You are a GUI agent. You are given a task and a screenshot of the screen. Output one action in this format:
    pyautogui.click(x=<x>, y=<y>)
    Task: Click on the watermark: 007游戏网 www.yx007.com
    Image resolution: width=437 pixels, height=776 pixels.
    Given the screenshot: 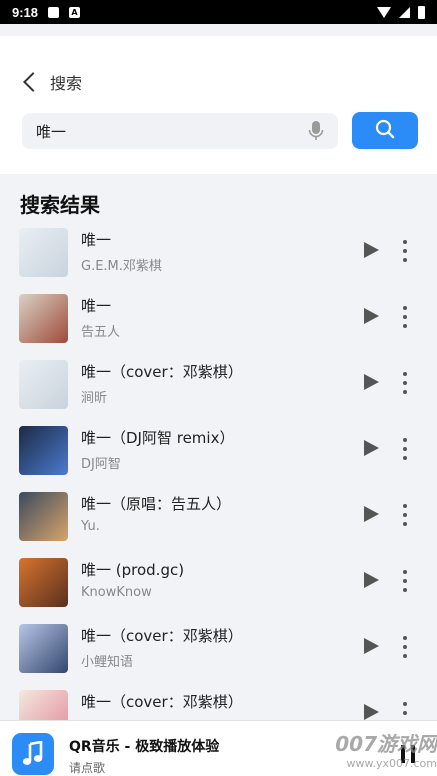 What is the action you would take?
    pyautogui.click(x=368, y=749)
    